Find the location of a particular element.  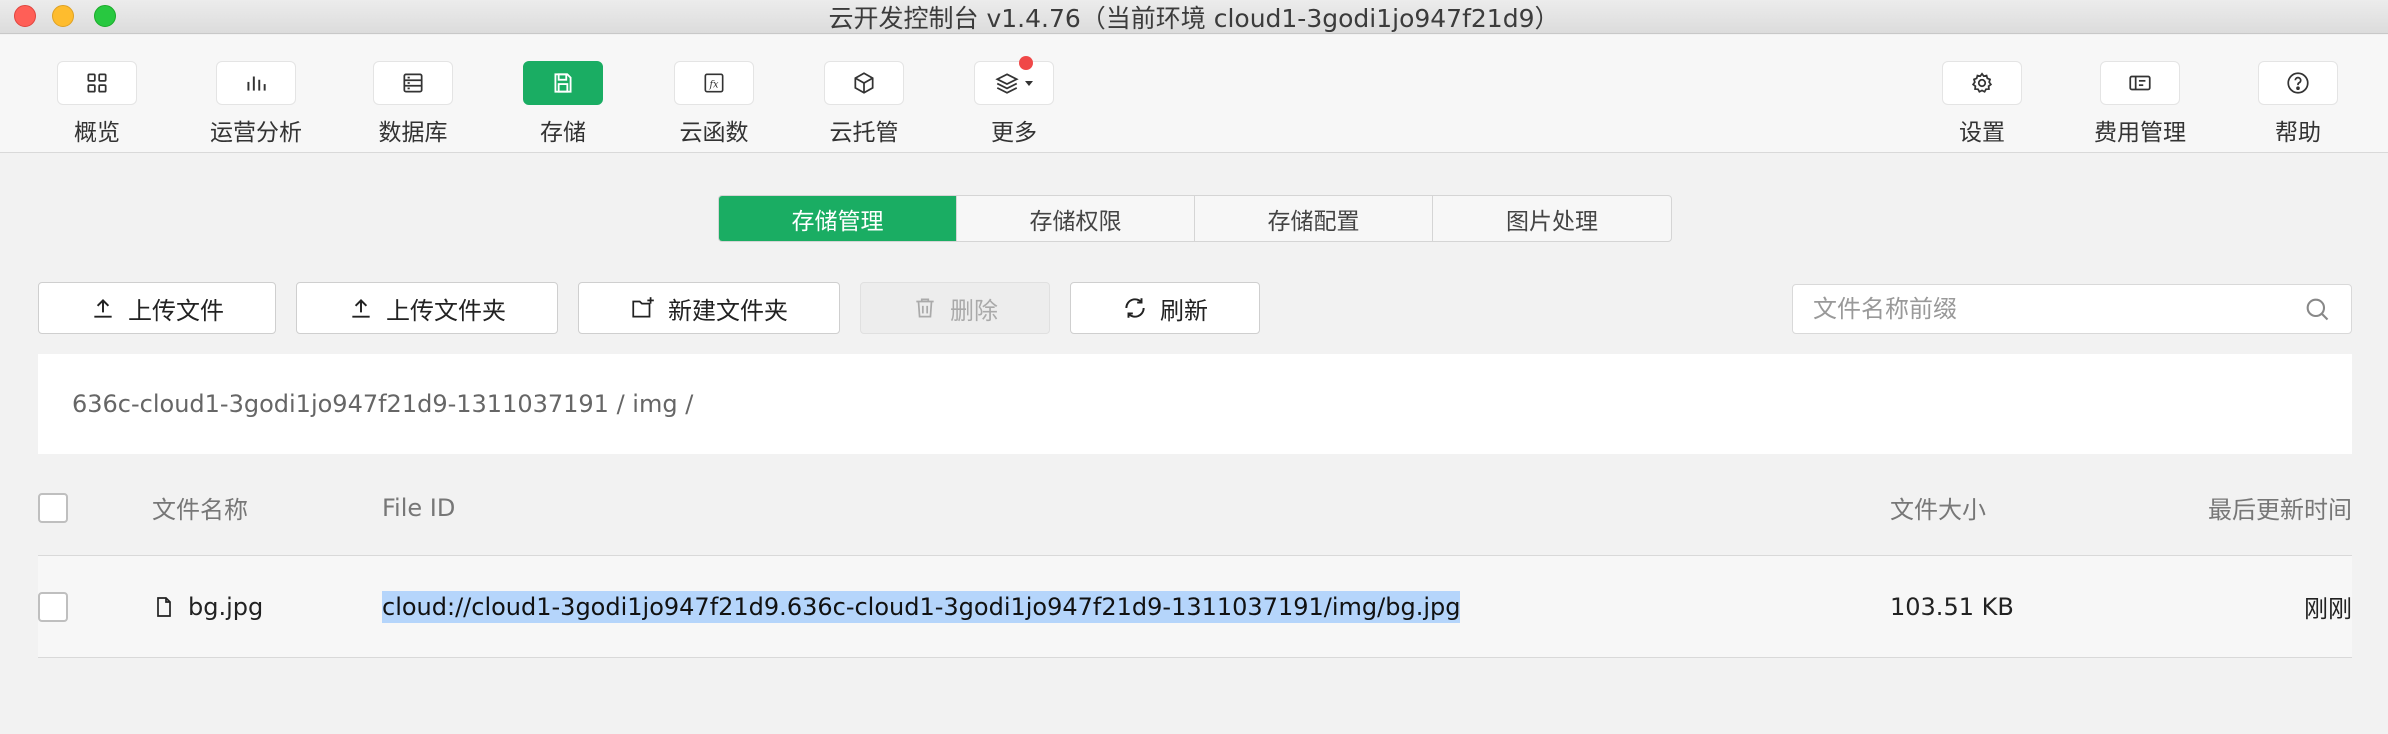

new-folder-button: 新建文件夹 is located at coordinates (709, 308).